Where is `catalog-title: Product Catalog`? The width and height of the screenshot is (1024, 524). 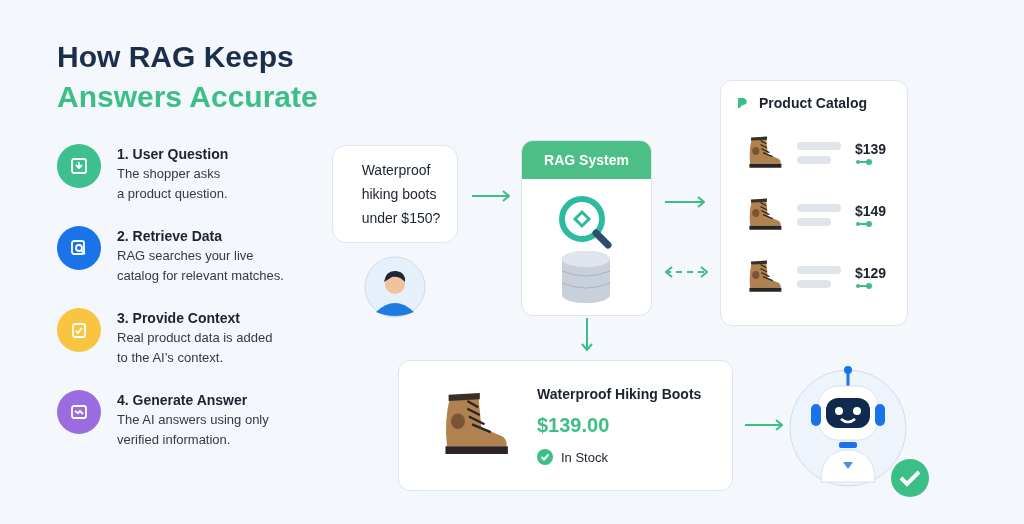 catalog-title: Product Catalog is located at coordinates (813, 103).